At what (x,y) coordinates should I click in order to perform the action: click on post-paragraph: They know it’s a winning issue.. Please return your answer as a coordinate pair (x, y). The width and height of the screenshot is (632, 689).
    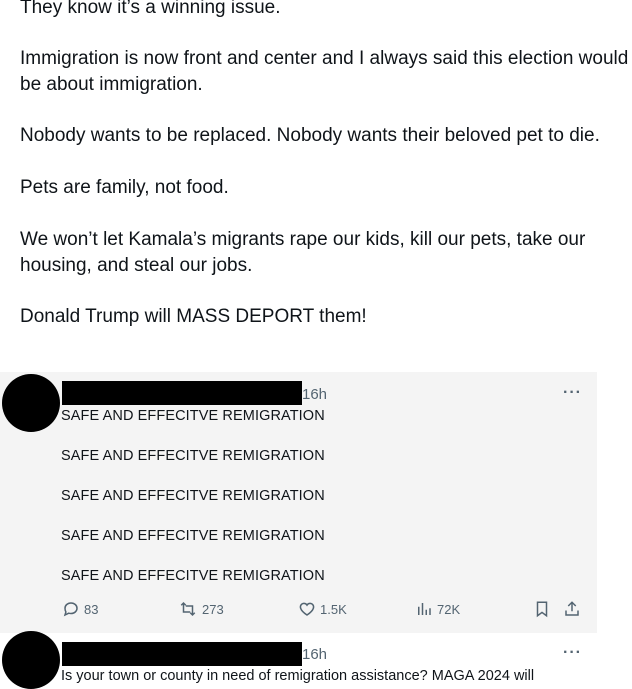
    Looking at the image, I should click on (150, 9).